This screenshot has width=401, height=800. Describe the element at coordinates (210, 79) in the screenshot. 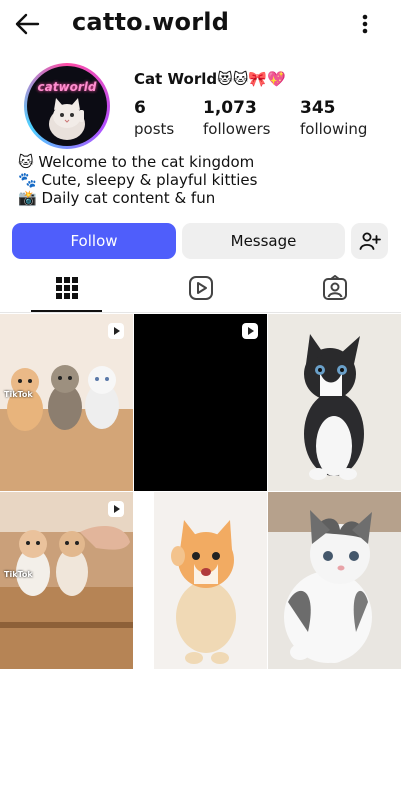

I see `display-name: Cat World😻🐱🎀💖` at that location.